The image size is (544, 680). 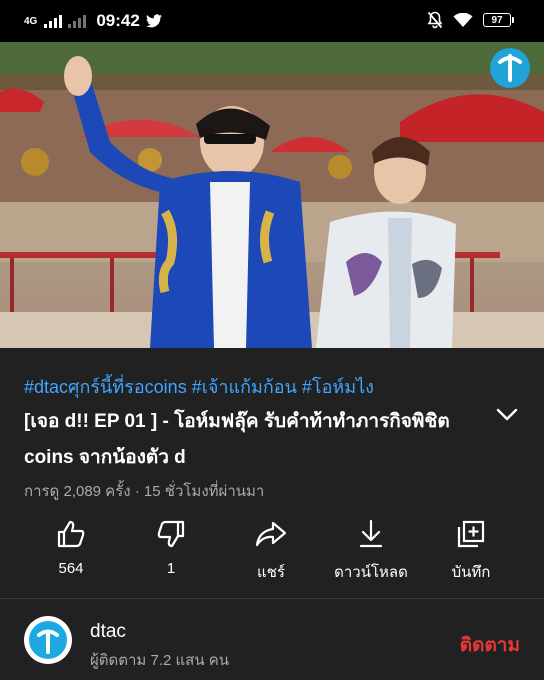 What do you see at coordinates (171, 568) in the screenshot?
I see `dislike-count: 1` at bounding box center [171, 568].